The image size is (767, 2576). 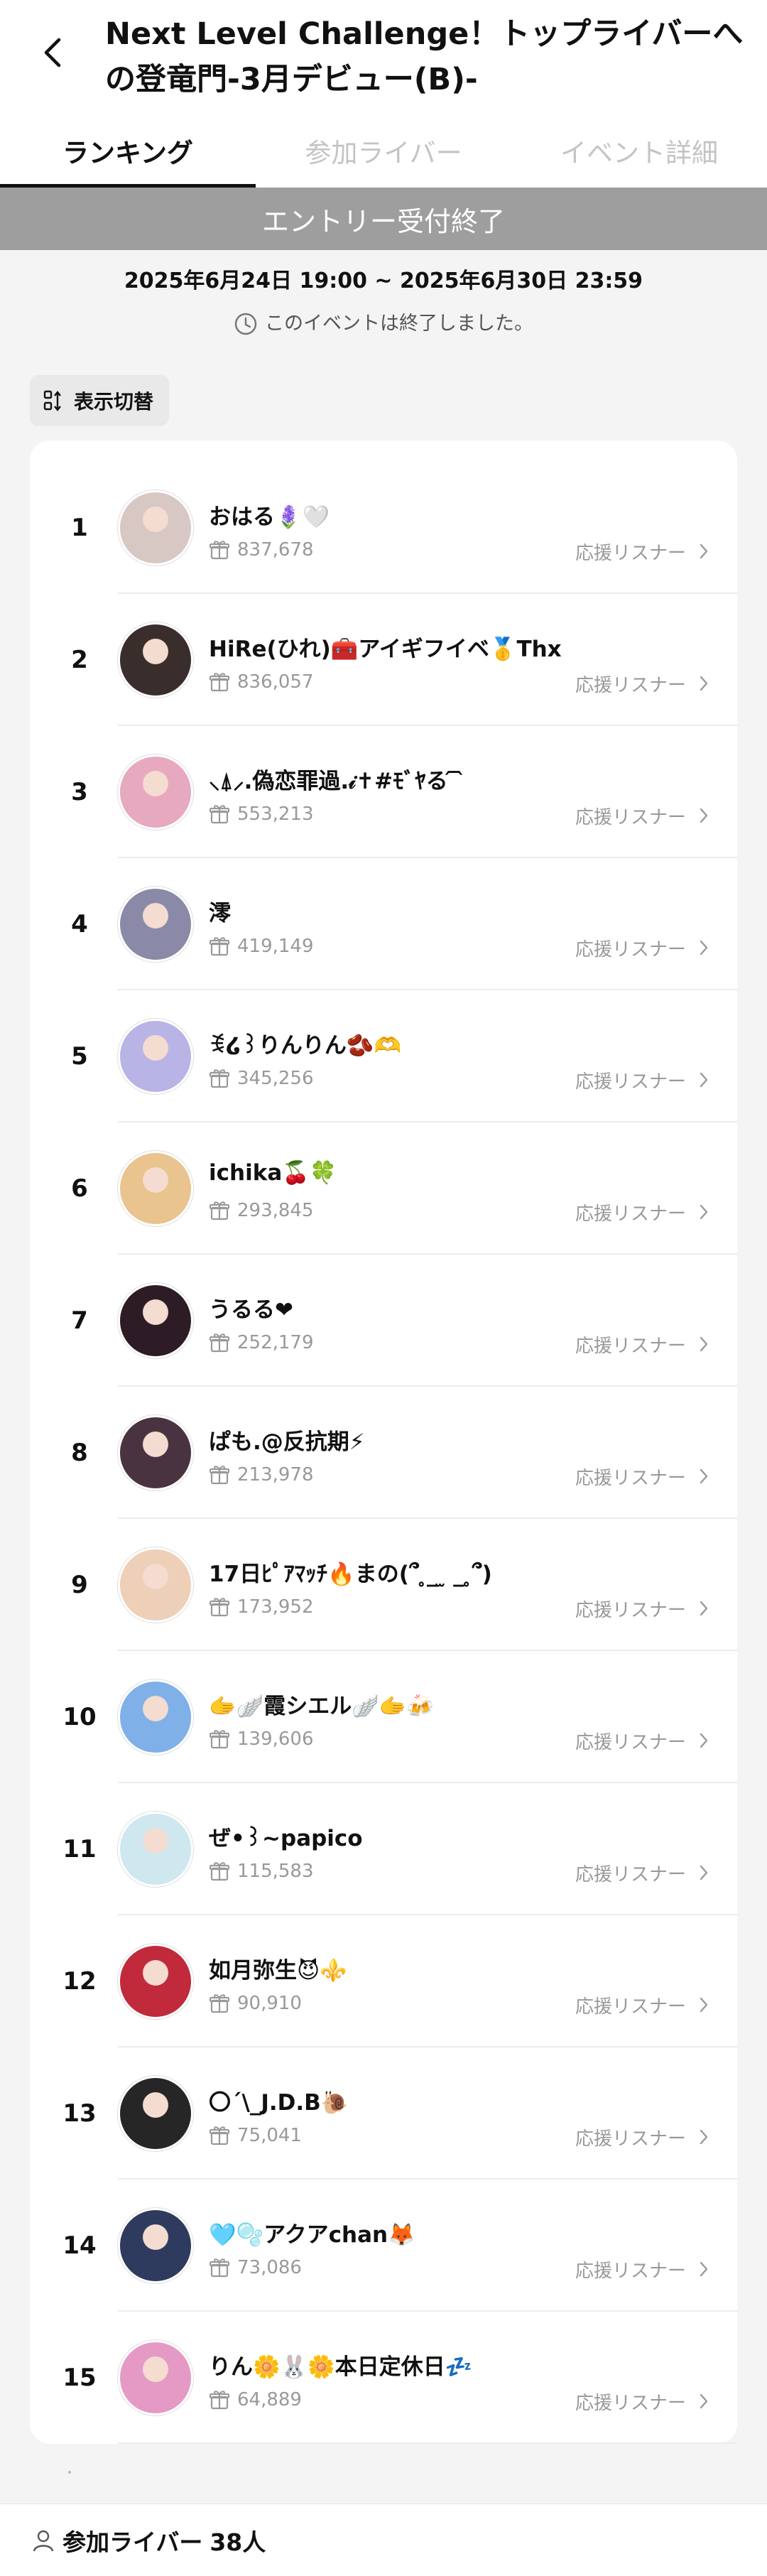 I want to click on score-value: 173,952, so click(x=275, y=1607).